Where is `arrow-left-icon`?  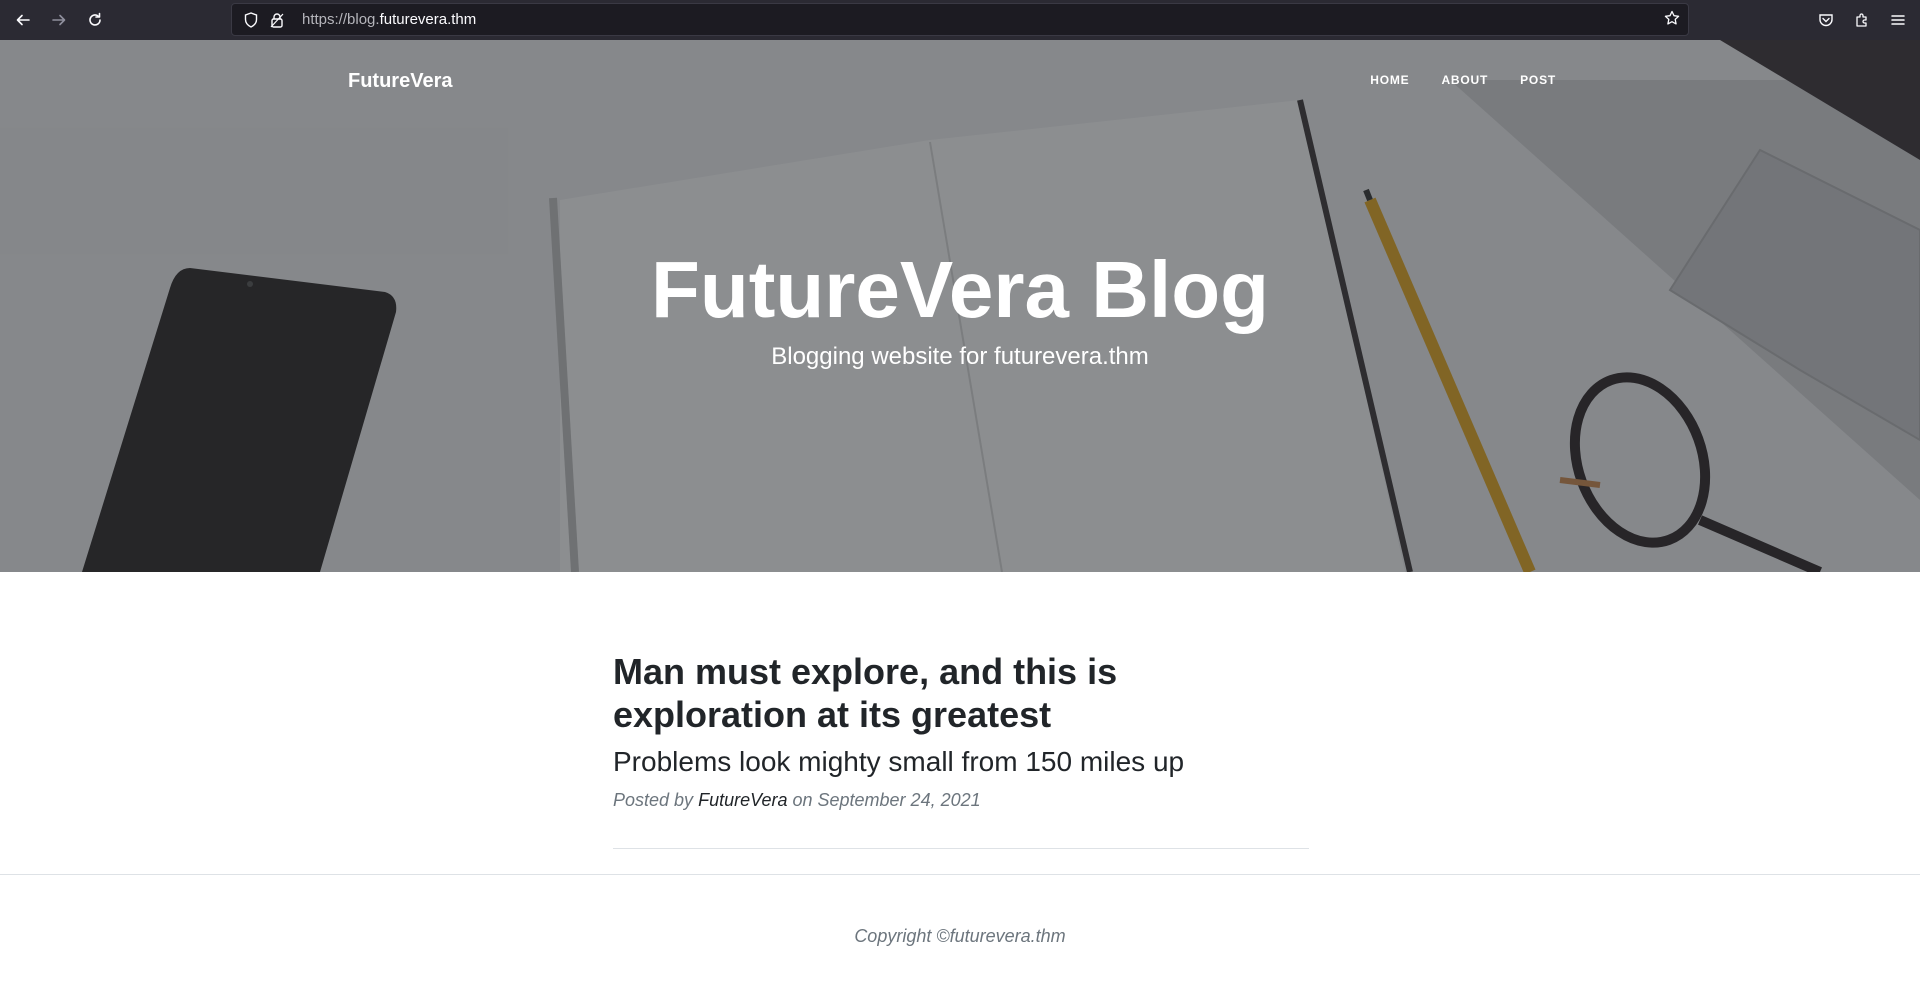
arrow-left-icon is located at coordinates (23, 20).